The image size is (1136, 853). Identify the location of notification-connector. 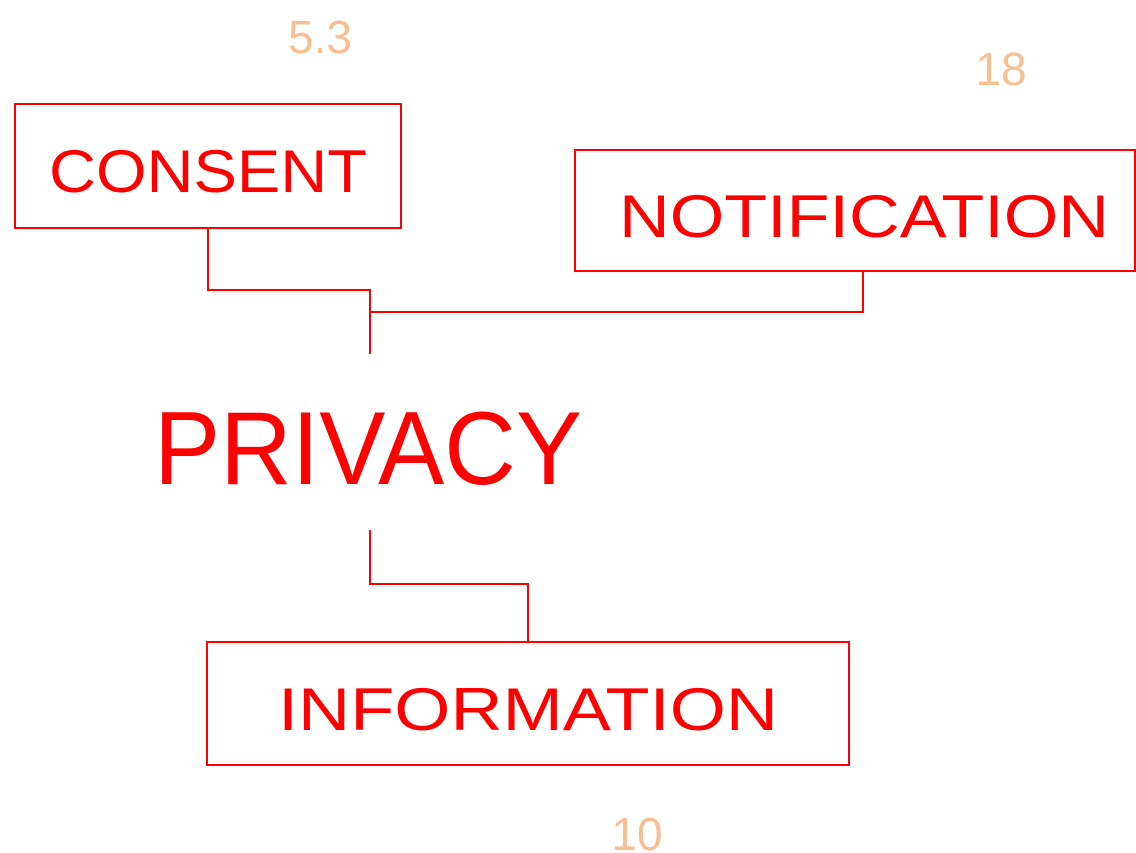
(617, 292).